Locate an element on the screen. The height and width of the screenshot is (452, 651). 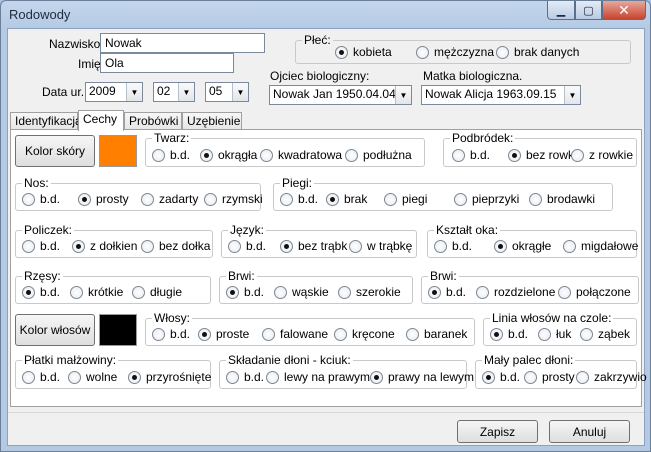
nos-title: Nos: is located at coordinates (36, 183).